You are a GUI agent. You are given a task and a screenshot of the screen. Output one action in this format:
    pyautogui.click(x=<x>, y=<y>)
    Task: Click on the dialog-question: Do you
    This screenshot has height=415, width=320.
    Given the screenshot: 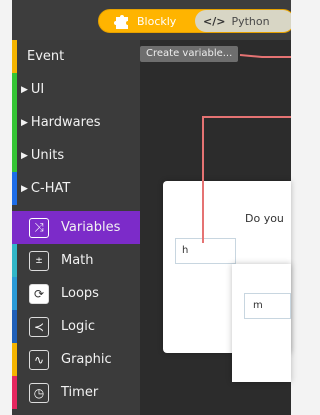 What is the action you would take?
    pyautogui.click(x=264, y=218)
    